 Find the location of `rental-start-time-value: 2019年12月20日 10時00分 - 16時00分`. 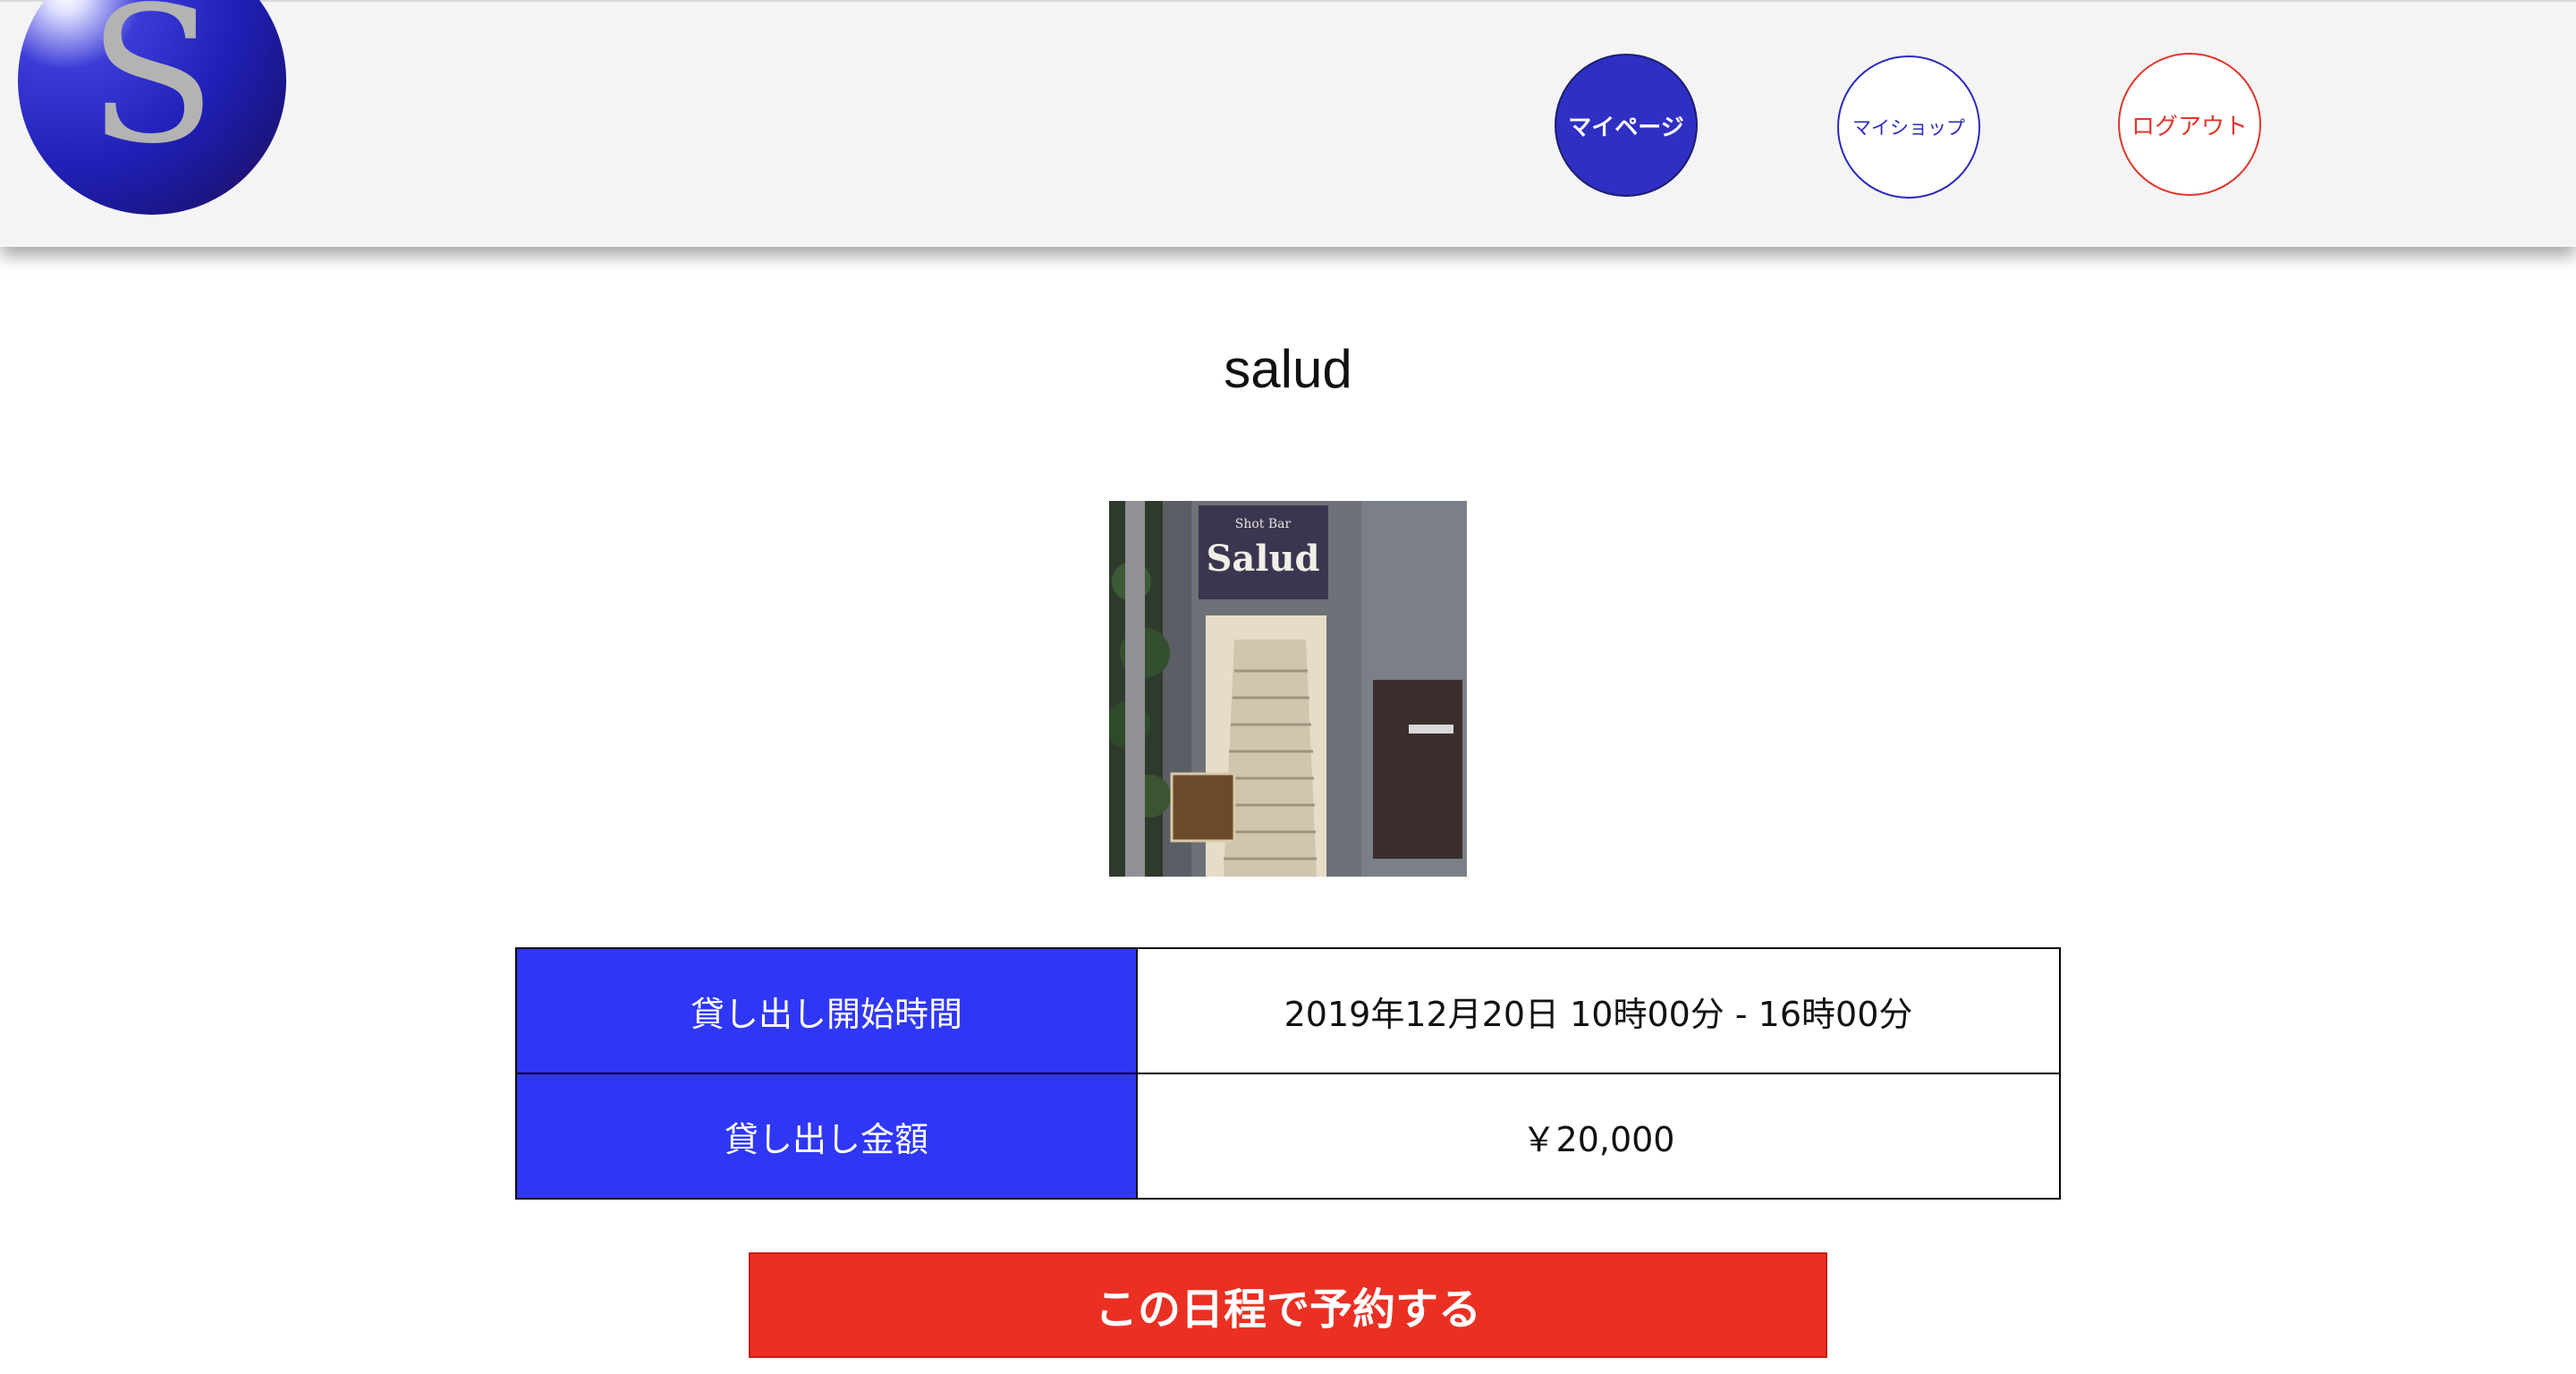

rental-start-time-value: 2019年12月20日 10時00分 - 16時00分 is located at coordinates (1598, 1010).